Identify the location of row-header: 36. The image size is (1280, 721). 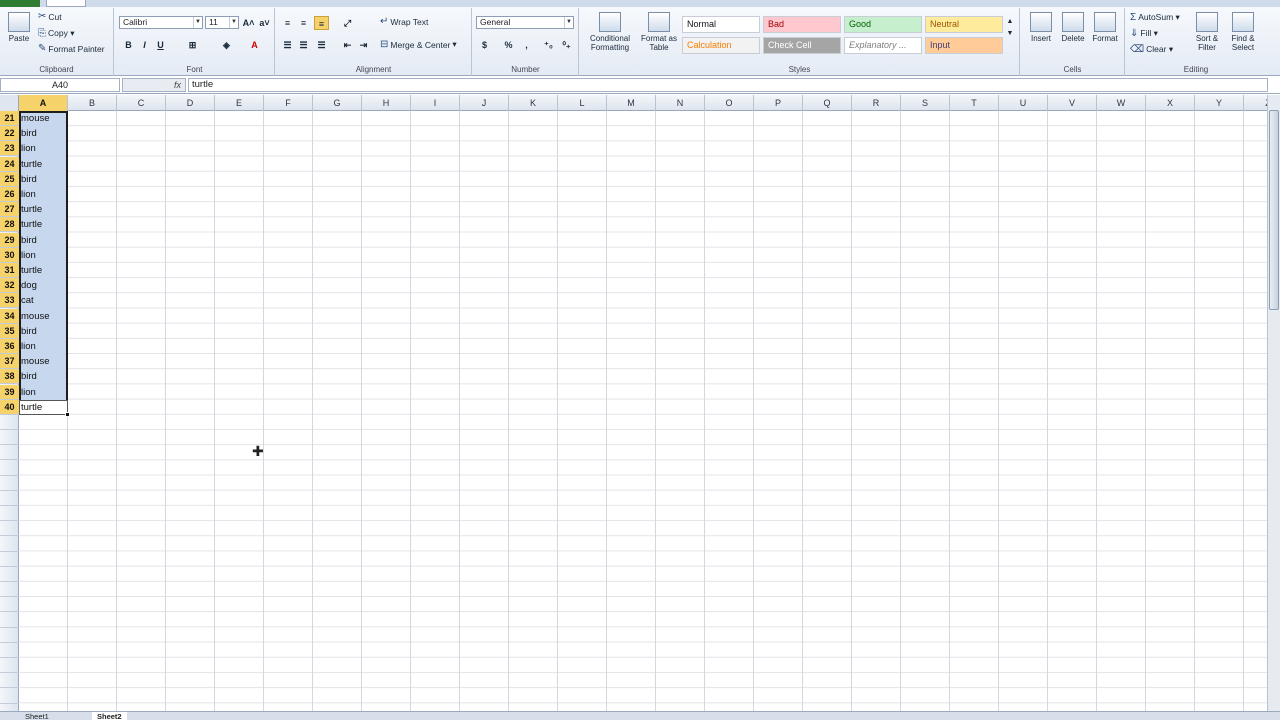
(9, 346).